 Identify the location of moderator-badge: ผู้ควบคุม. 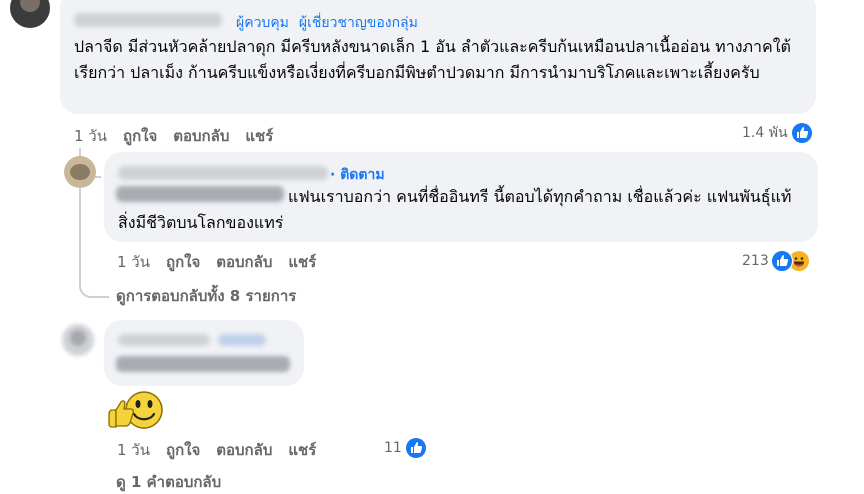
(262, 23).